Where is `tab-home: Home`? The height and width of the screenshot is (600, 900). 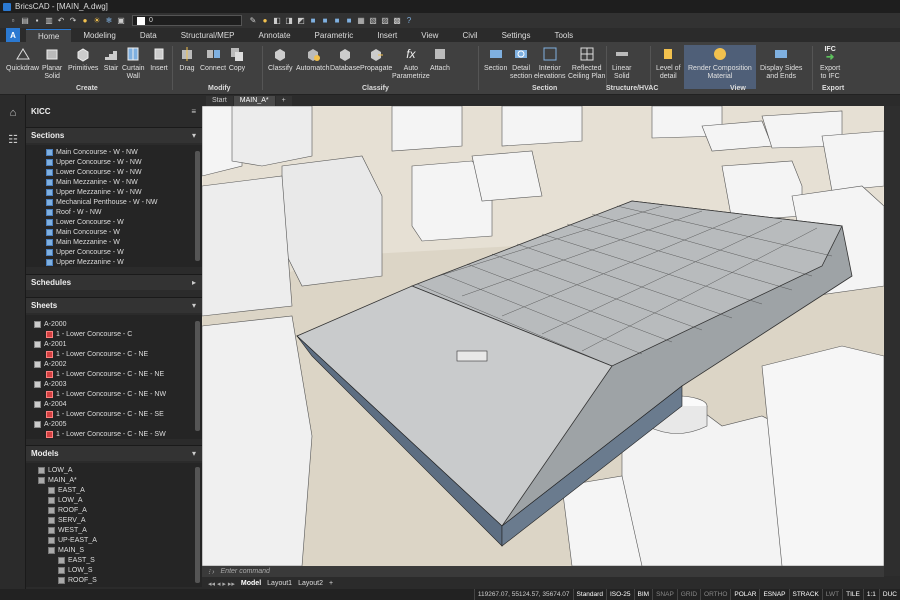 tab-home: Home is located at coordinates (49, 35).